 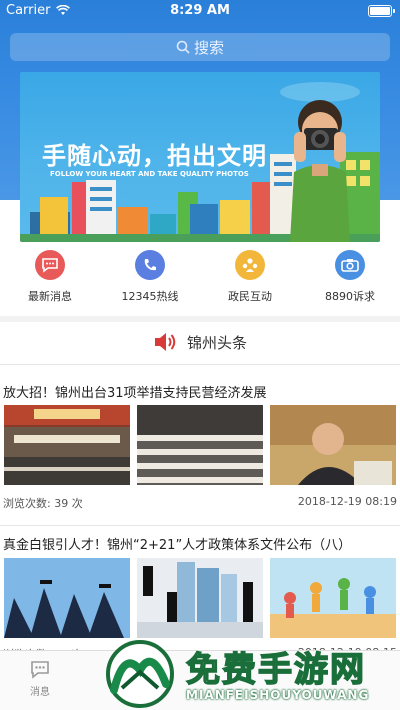 I want to click on section-header: 锦州头条, so click(x=200, y=342).